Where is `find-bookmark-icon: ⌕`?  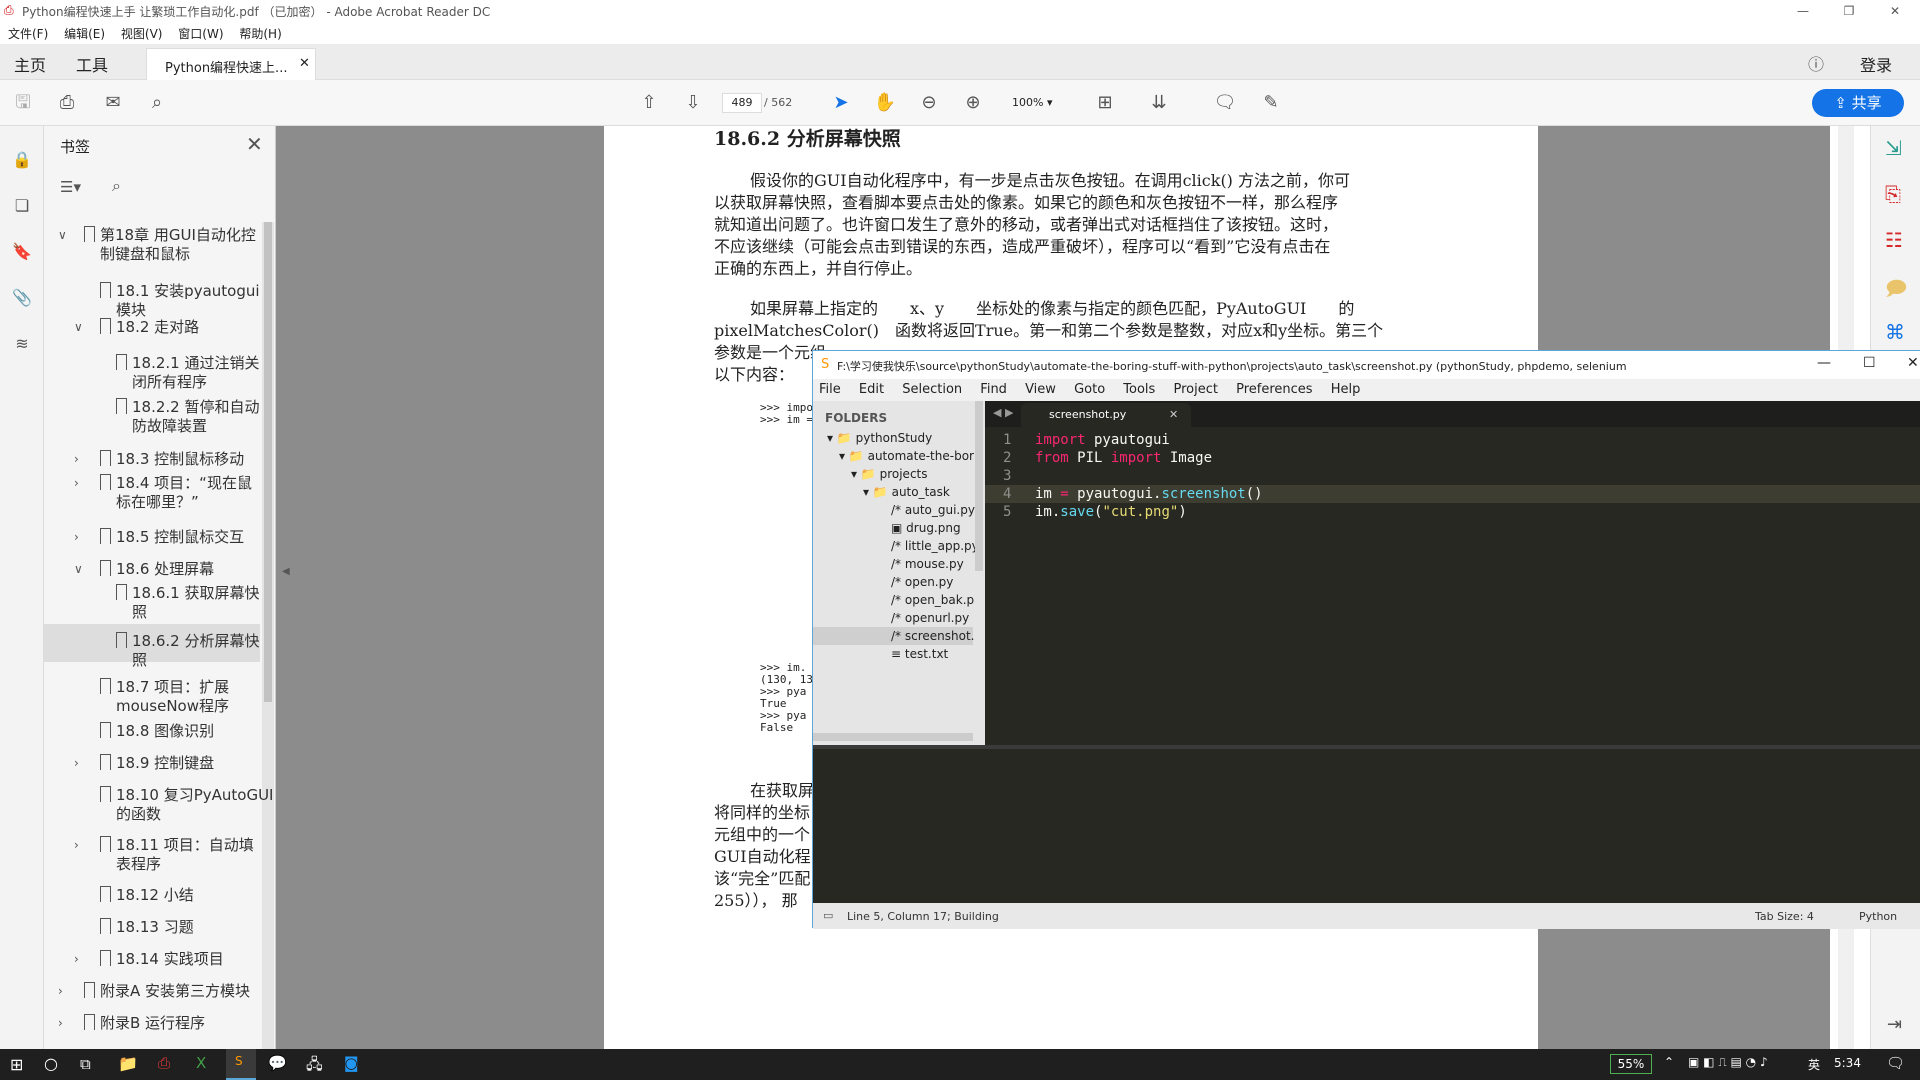
find-bookmark-icon: ⌕ is located at coordinates (116, 186).